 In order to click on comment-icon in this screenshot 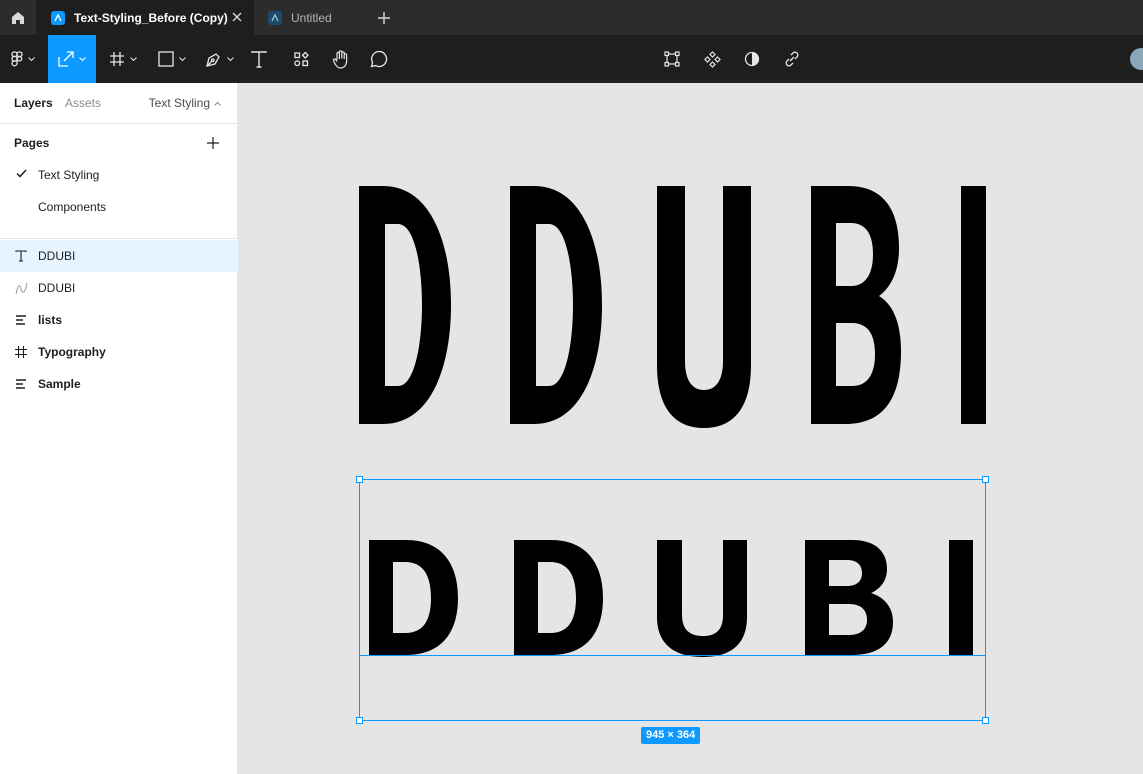, I will do `click(379, 59)`.